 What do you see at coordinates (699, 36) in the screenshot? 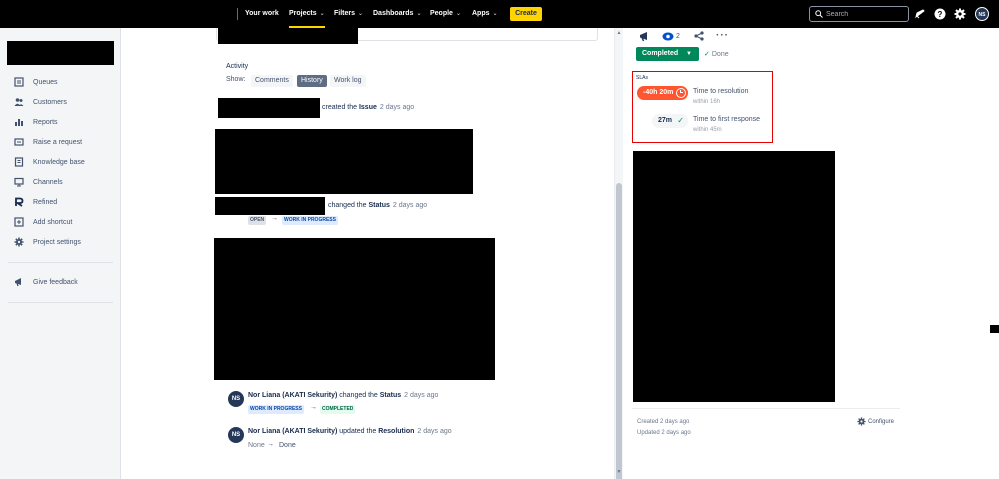
I see `share-icon` at bounding box center [699, 36].